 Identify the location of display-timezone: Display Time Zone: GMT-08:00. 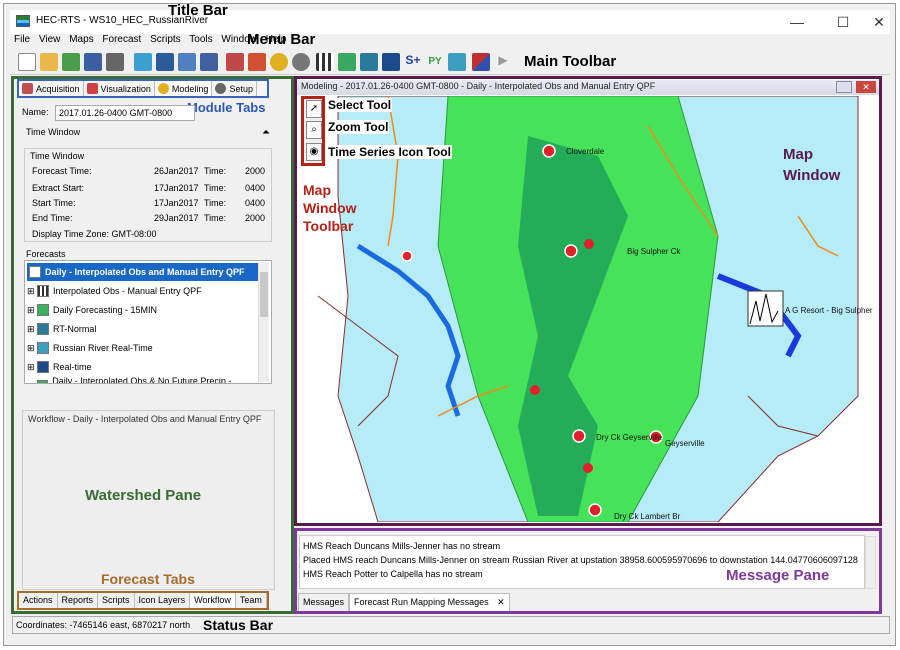
(94, 234).